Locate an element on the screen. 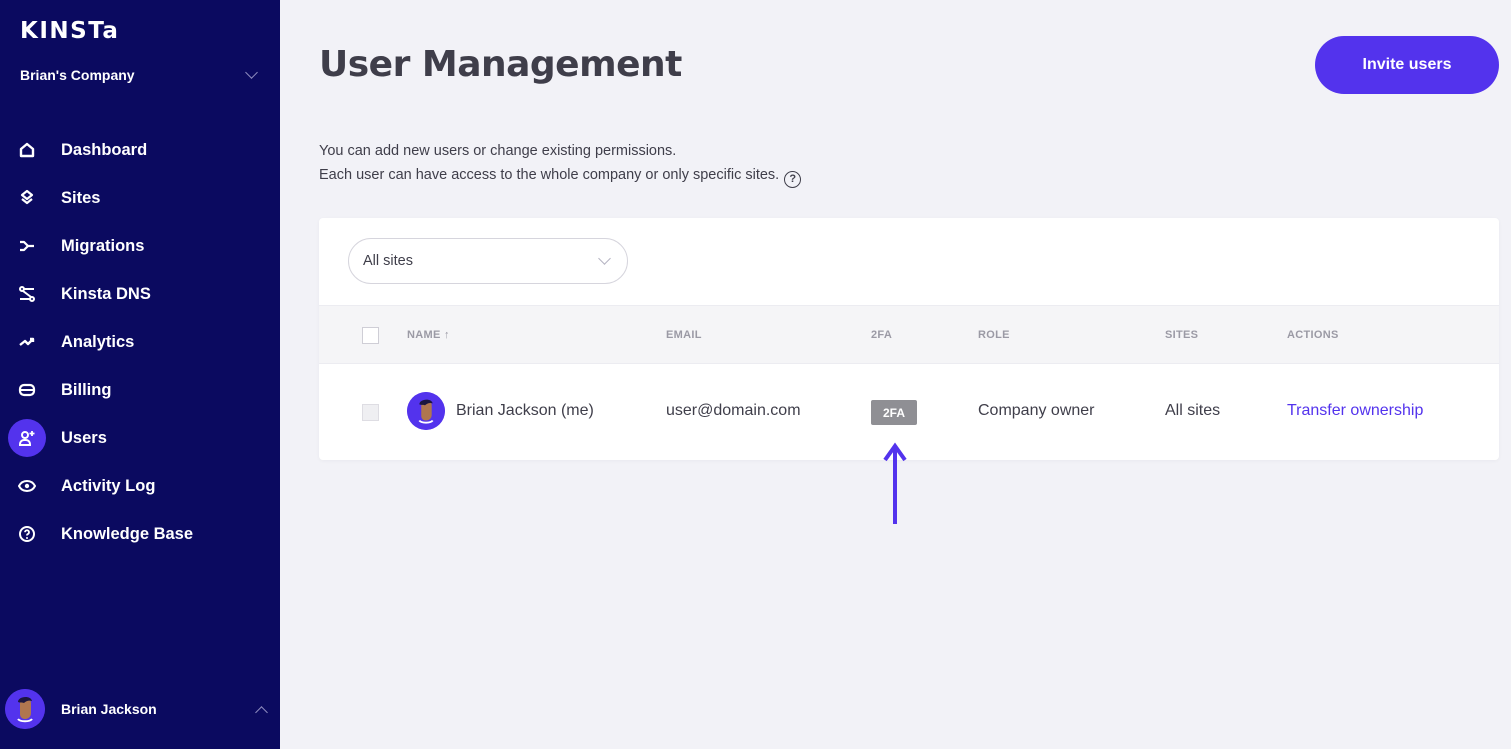  migrations-icon is located at coordinates (27, 246).